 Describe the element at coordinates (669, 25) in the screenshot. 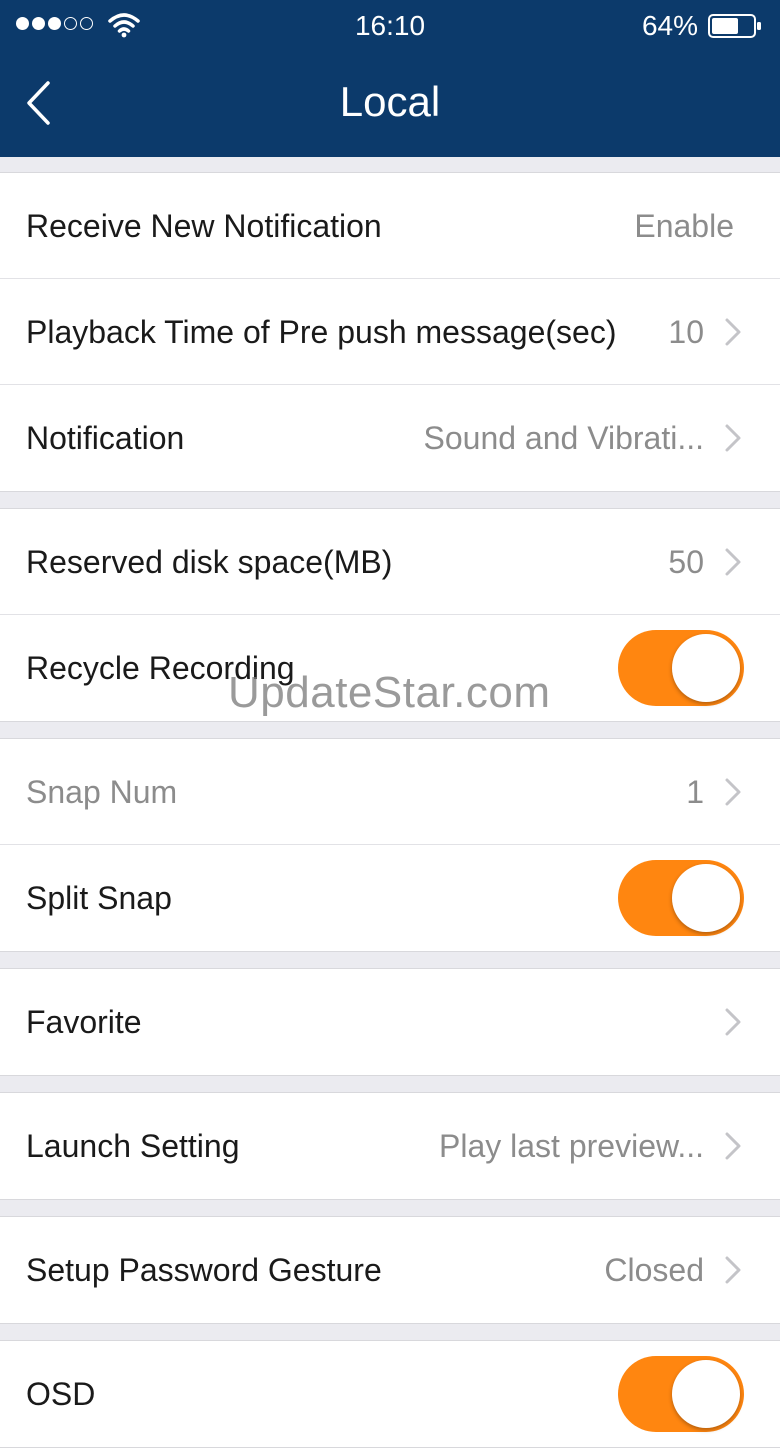

I see `battery-percentage: 64%` at that location.